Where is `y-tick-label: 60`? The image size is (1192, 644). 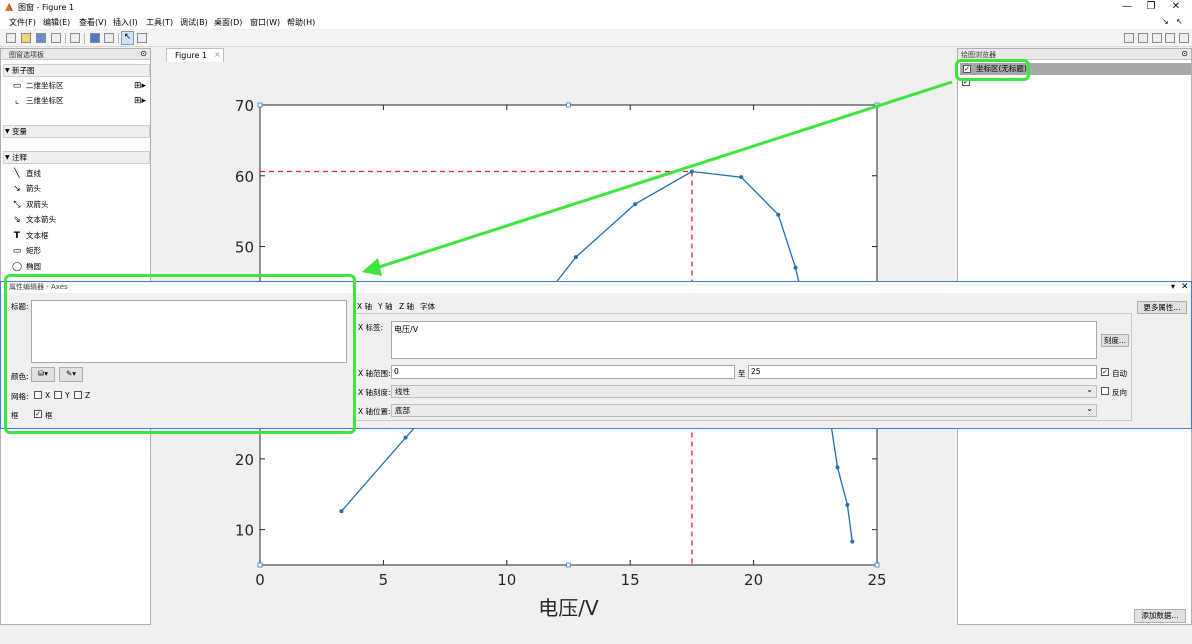
y-tick-label: 60 is located at coordinates (244, 177).